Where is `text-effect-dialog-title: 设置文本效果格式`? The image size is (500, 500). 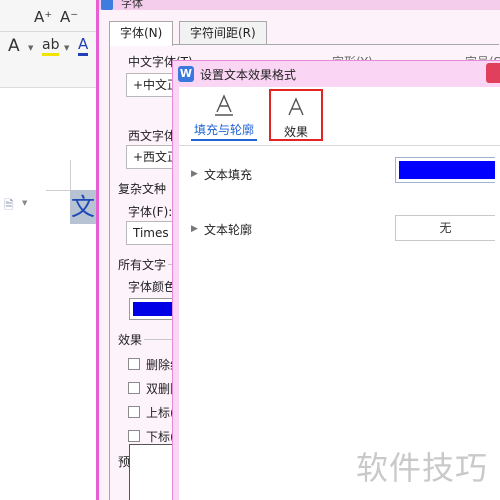
text-effect-dialog-title: 设置文本效果格式 is located at coordinates (248, 75).